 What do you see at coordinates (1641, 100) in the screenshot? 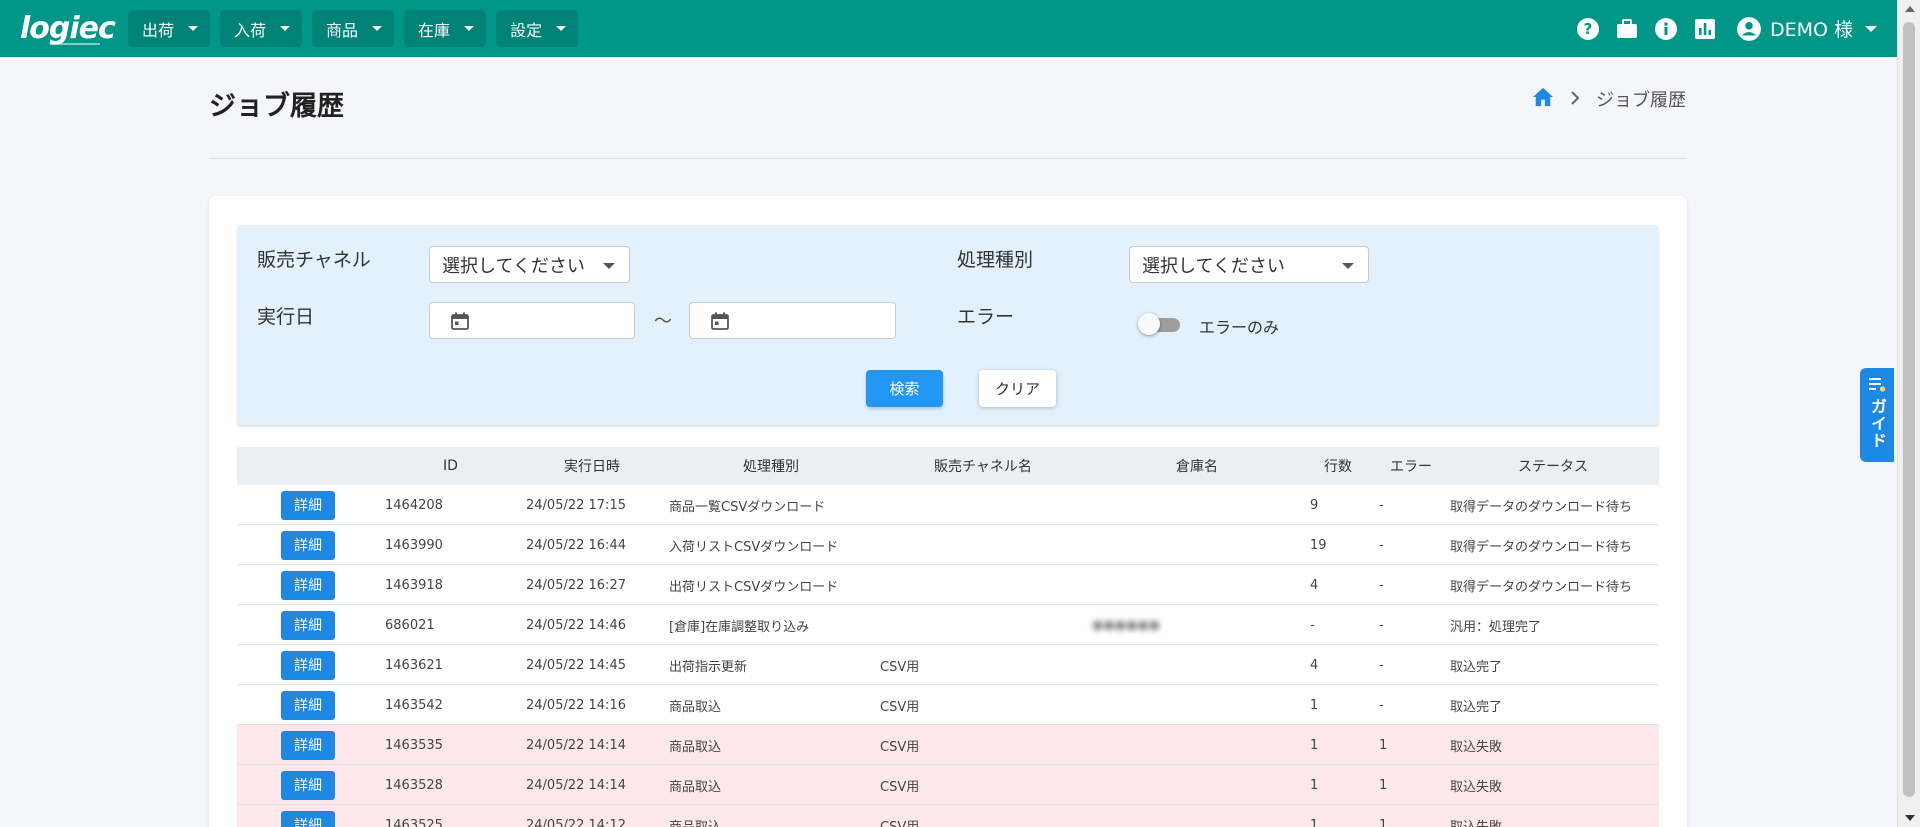
I see `breadcrumb-current: ジョブ履歴` at bounding box center [1641, 100].